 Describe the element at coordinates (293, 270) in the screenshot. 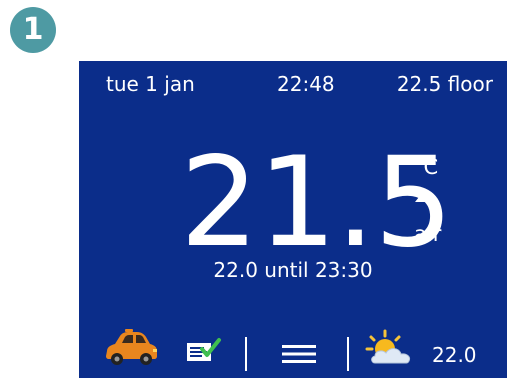

I see `setpoint-label: 22.0 until 23:30` at that location.